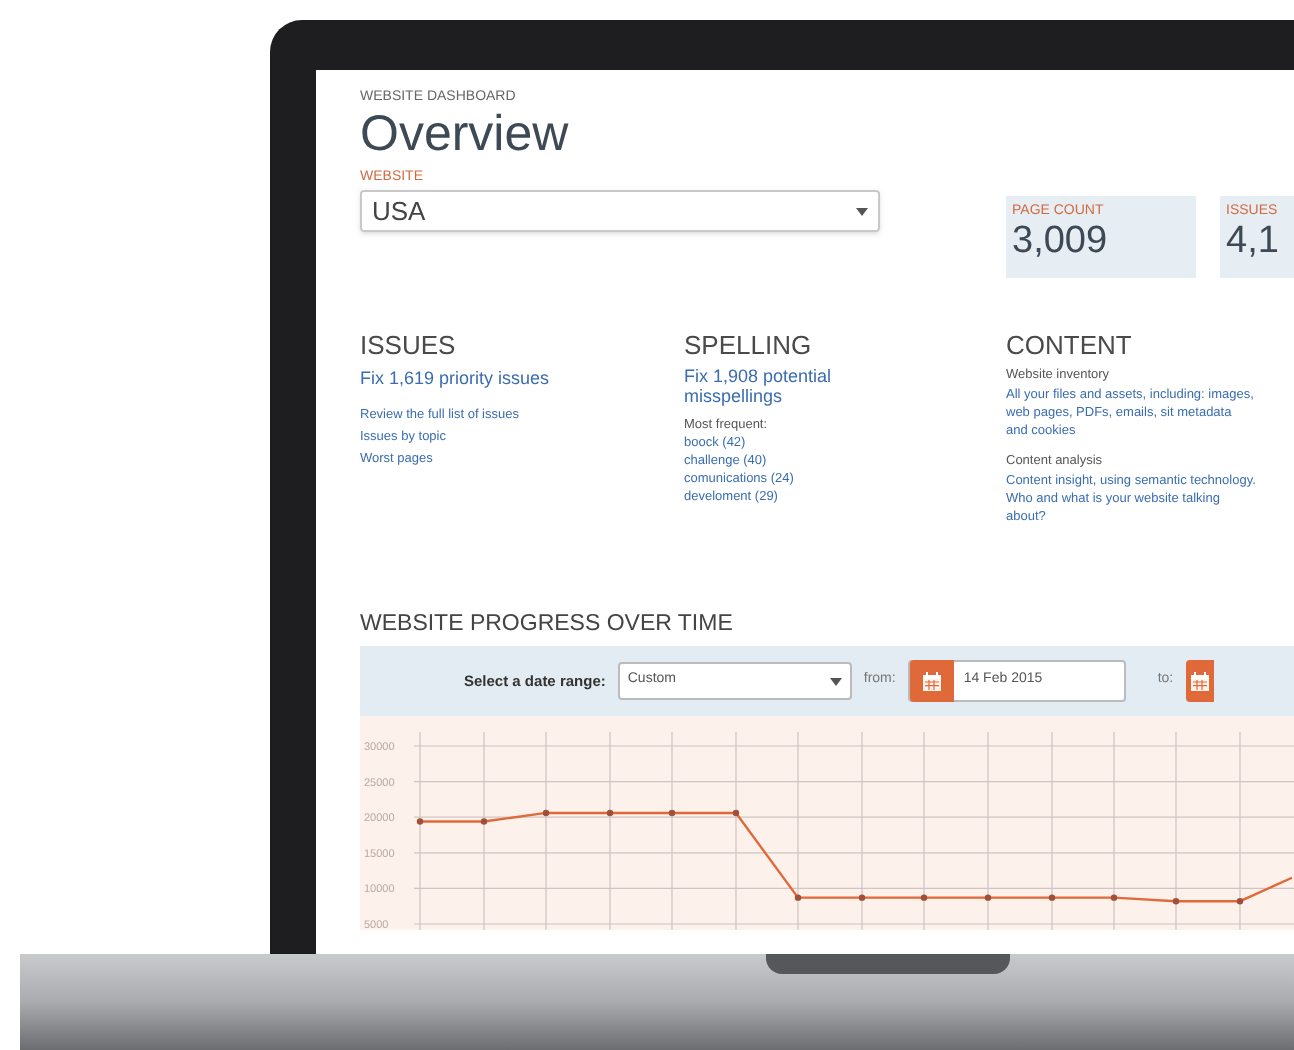 This screenshot has height=1050, width=1294. What do you see at coordinates (547, 625) in the screenshot?
I see `progress-title: WEBSITE PROGRESS OVER TIME` at bounding box center [547, 625].